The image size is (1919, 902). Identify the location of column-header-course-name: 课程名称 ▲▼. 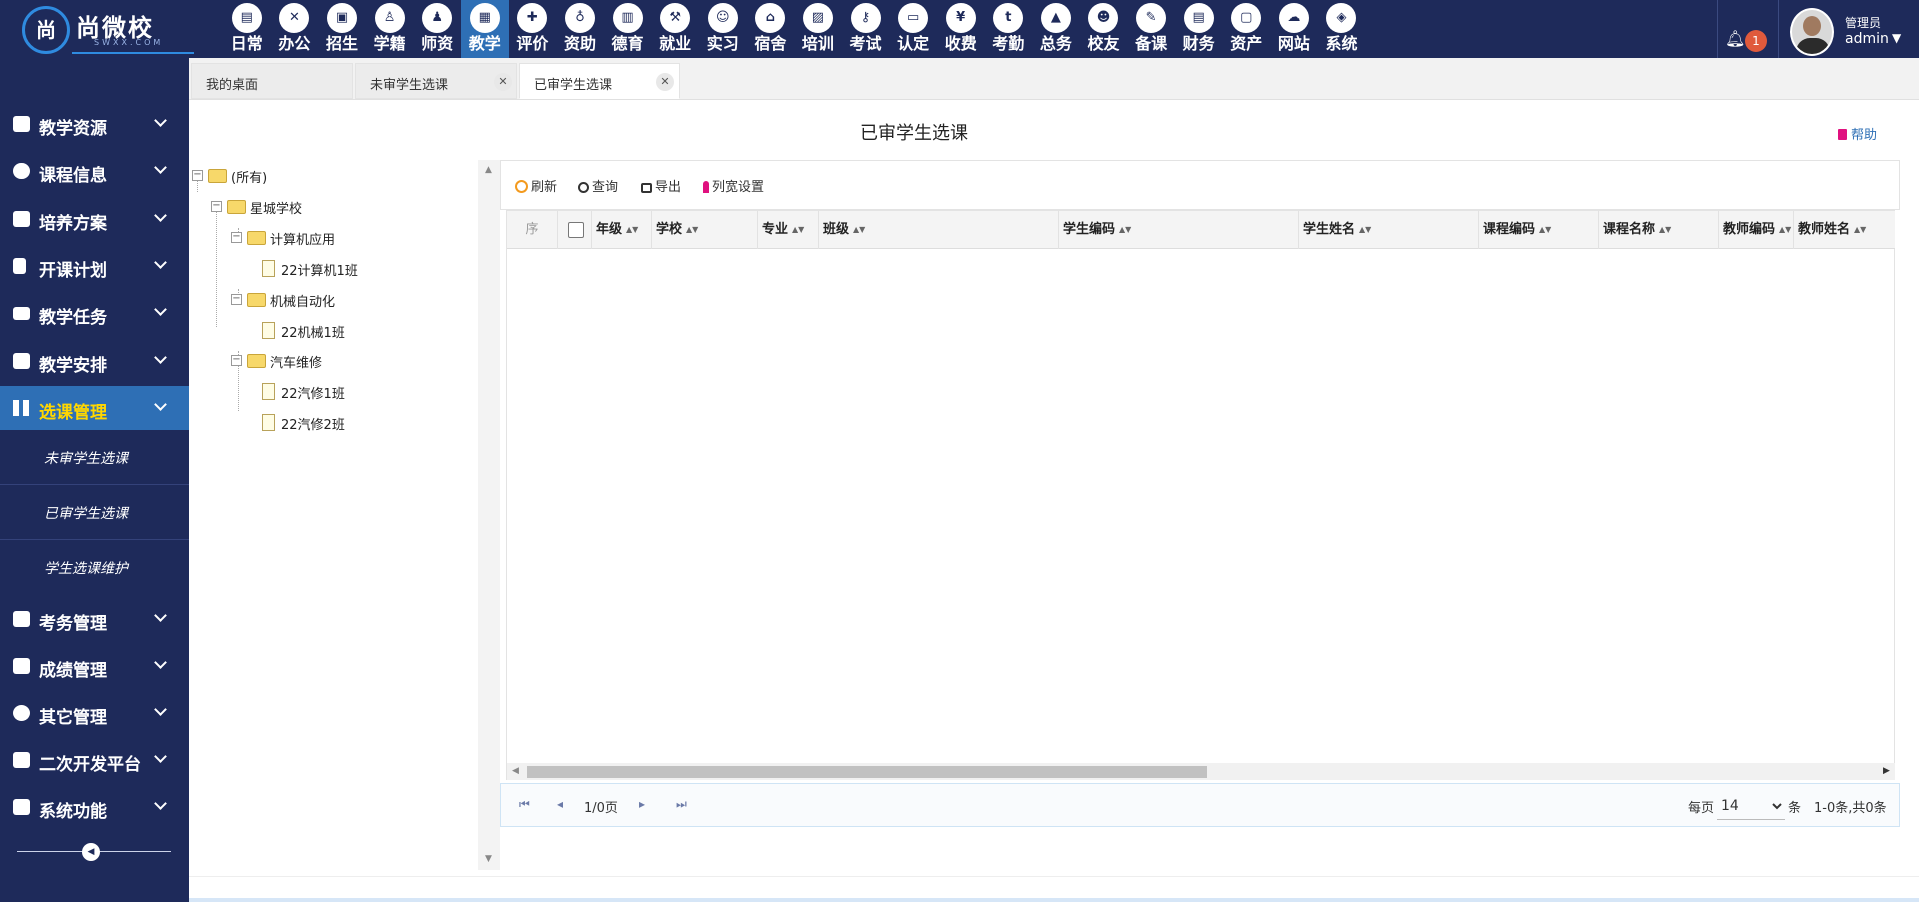
(1659, 230).